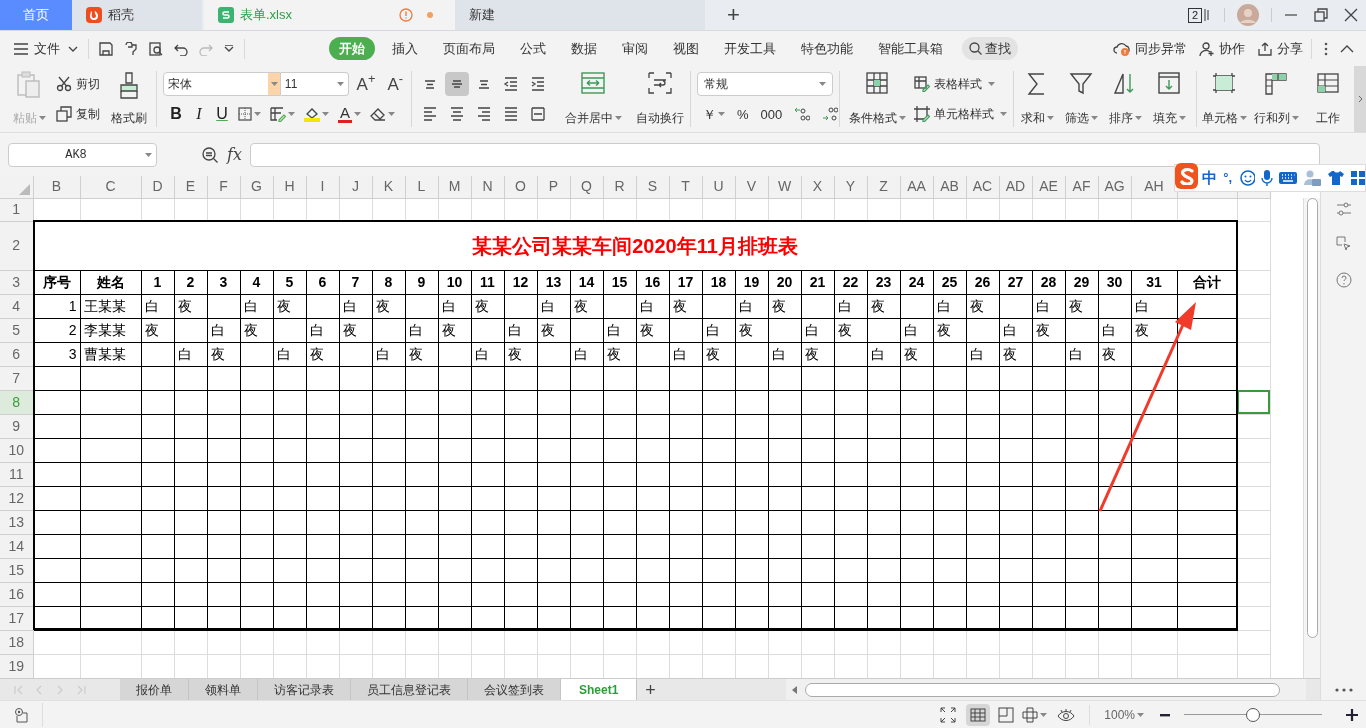 This screenshot has width=1366, height=728. I want to click on font-name-field: 宋体, so click(222, 84).